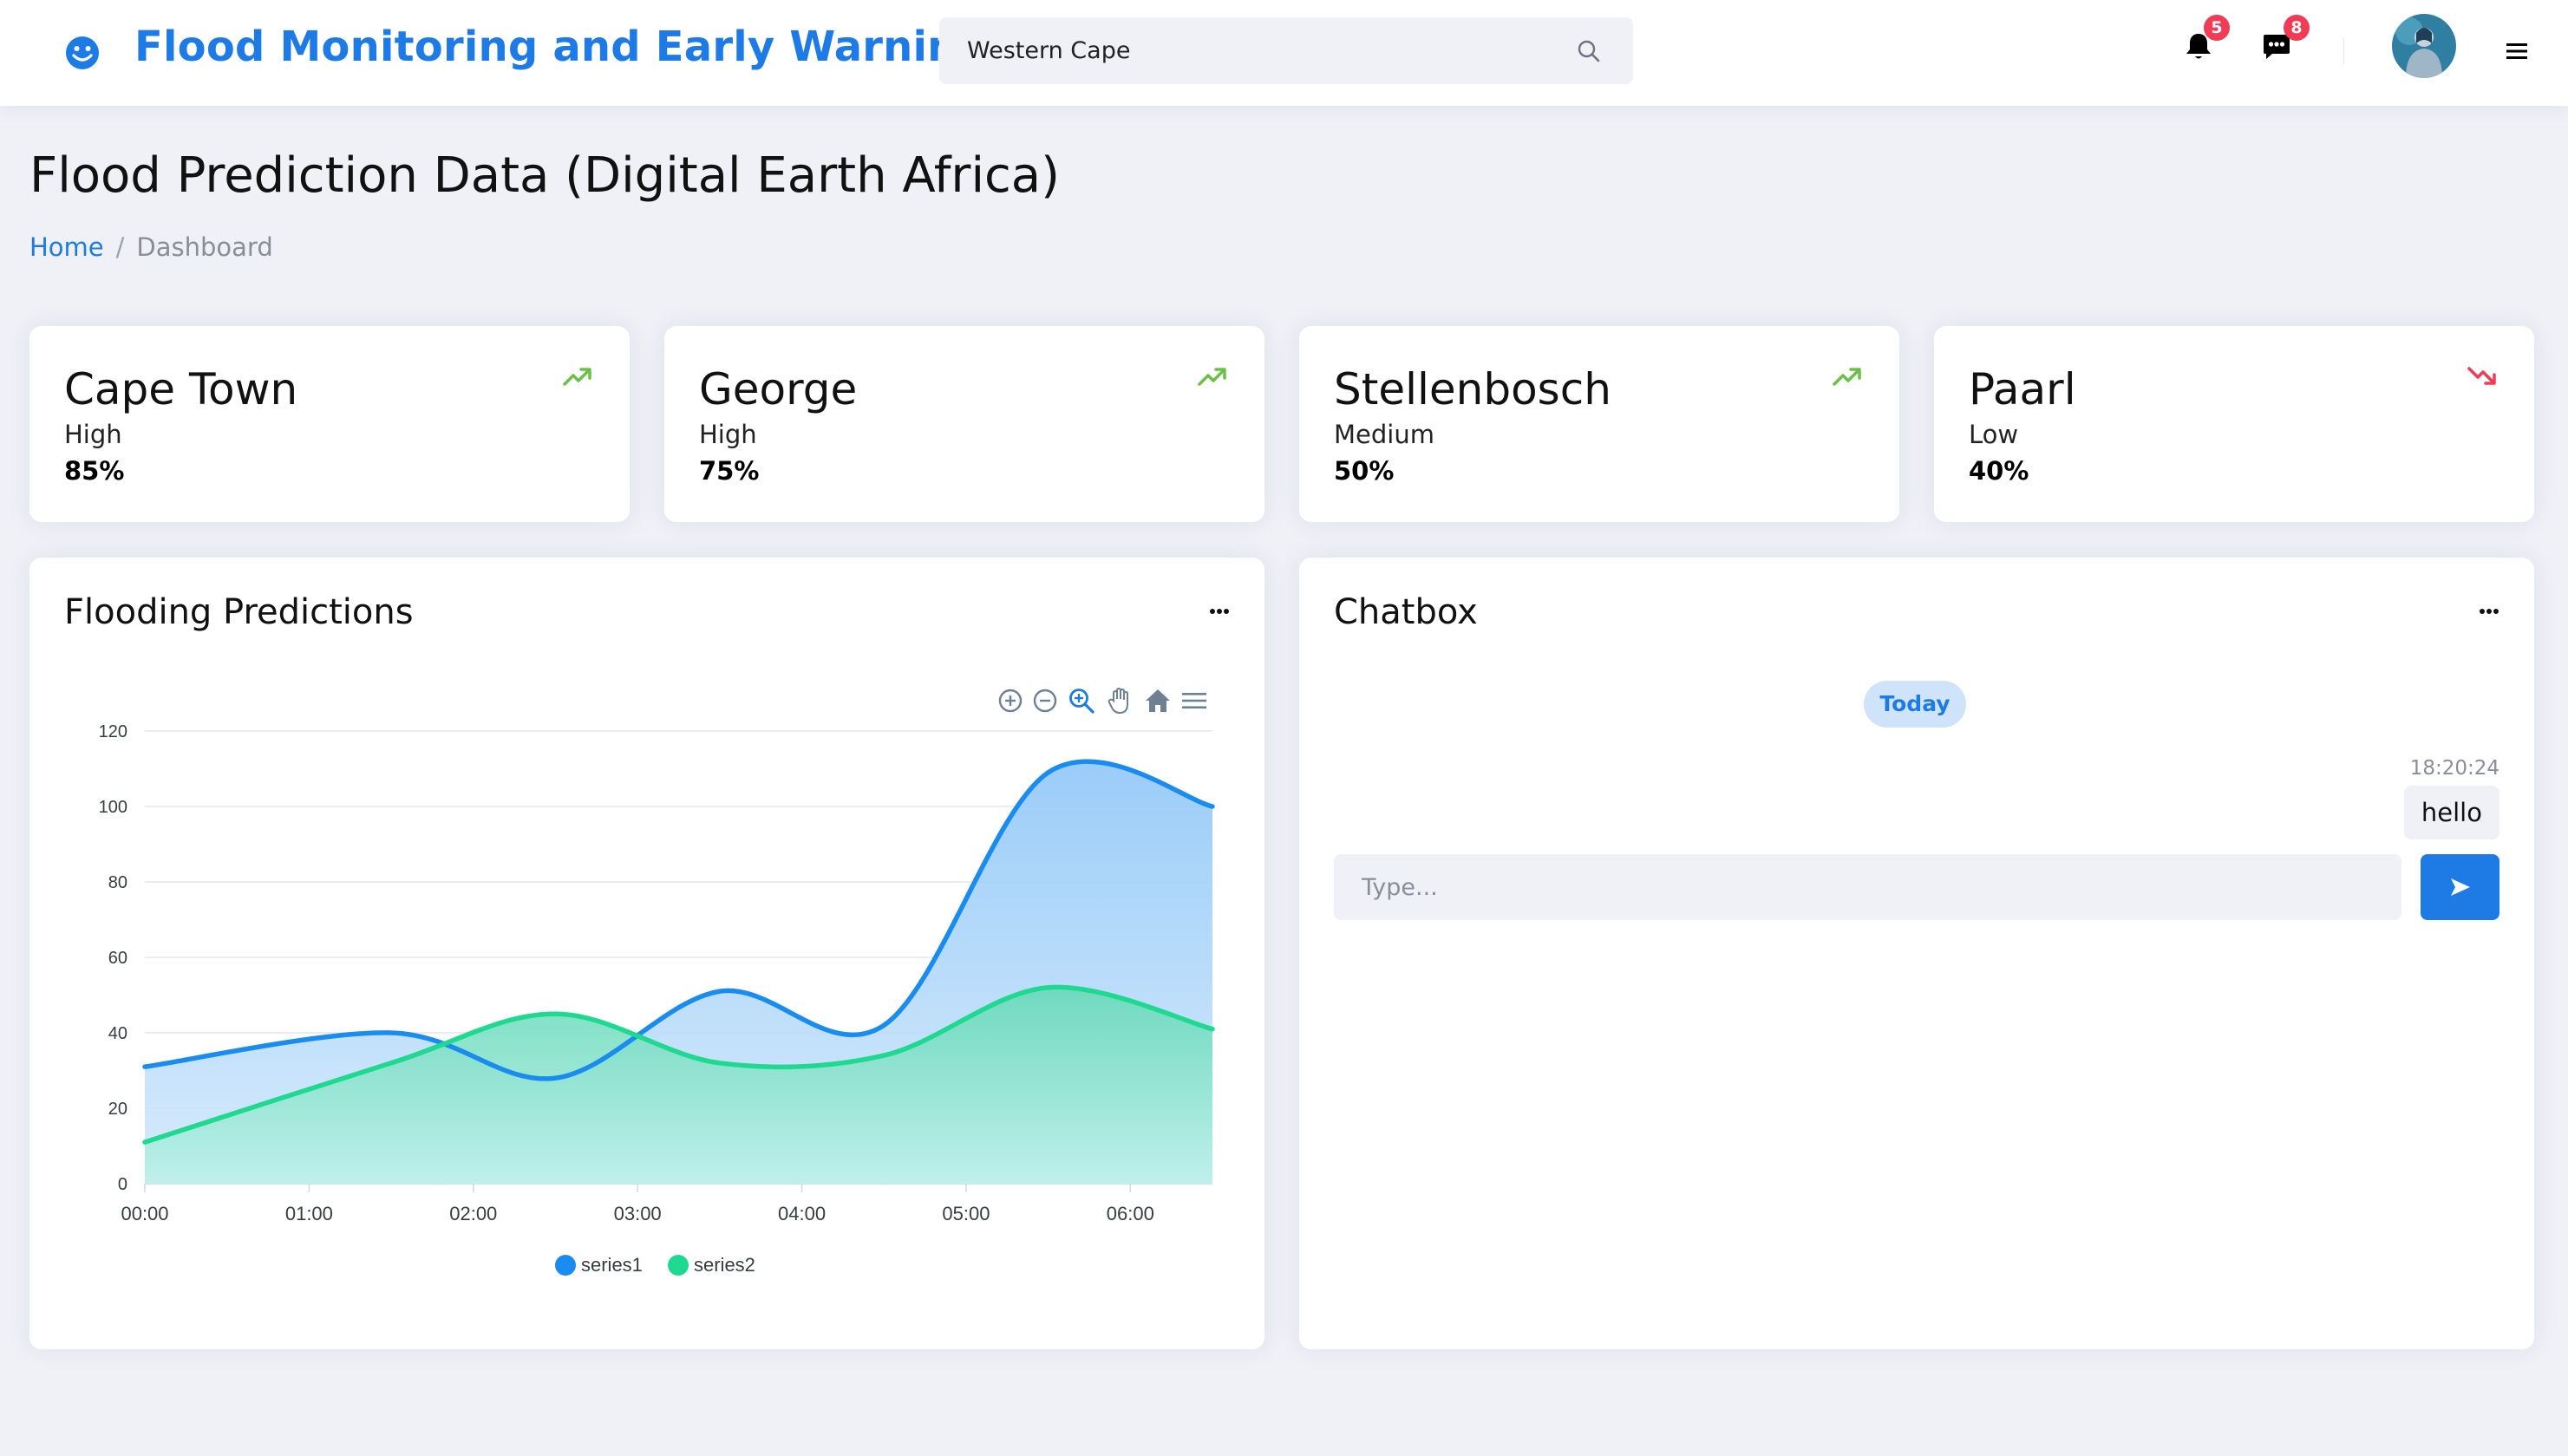 The height and width of the screenshot is (1456, 2568). I want to click on user-avatar, so click(2424, 46).